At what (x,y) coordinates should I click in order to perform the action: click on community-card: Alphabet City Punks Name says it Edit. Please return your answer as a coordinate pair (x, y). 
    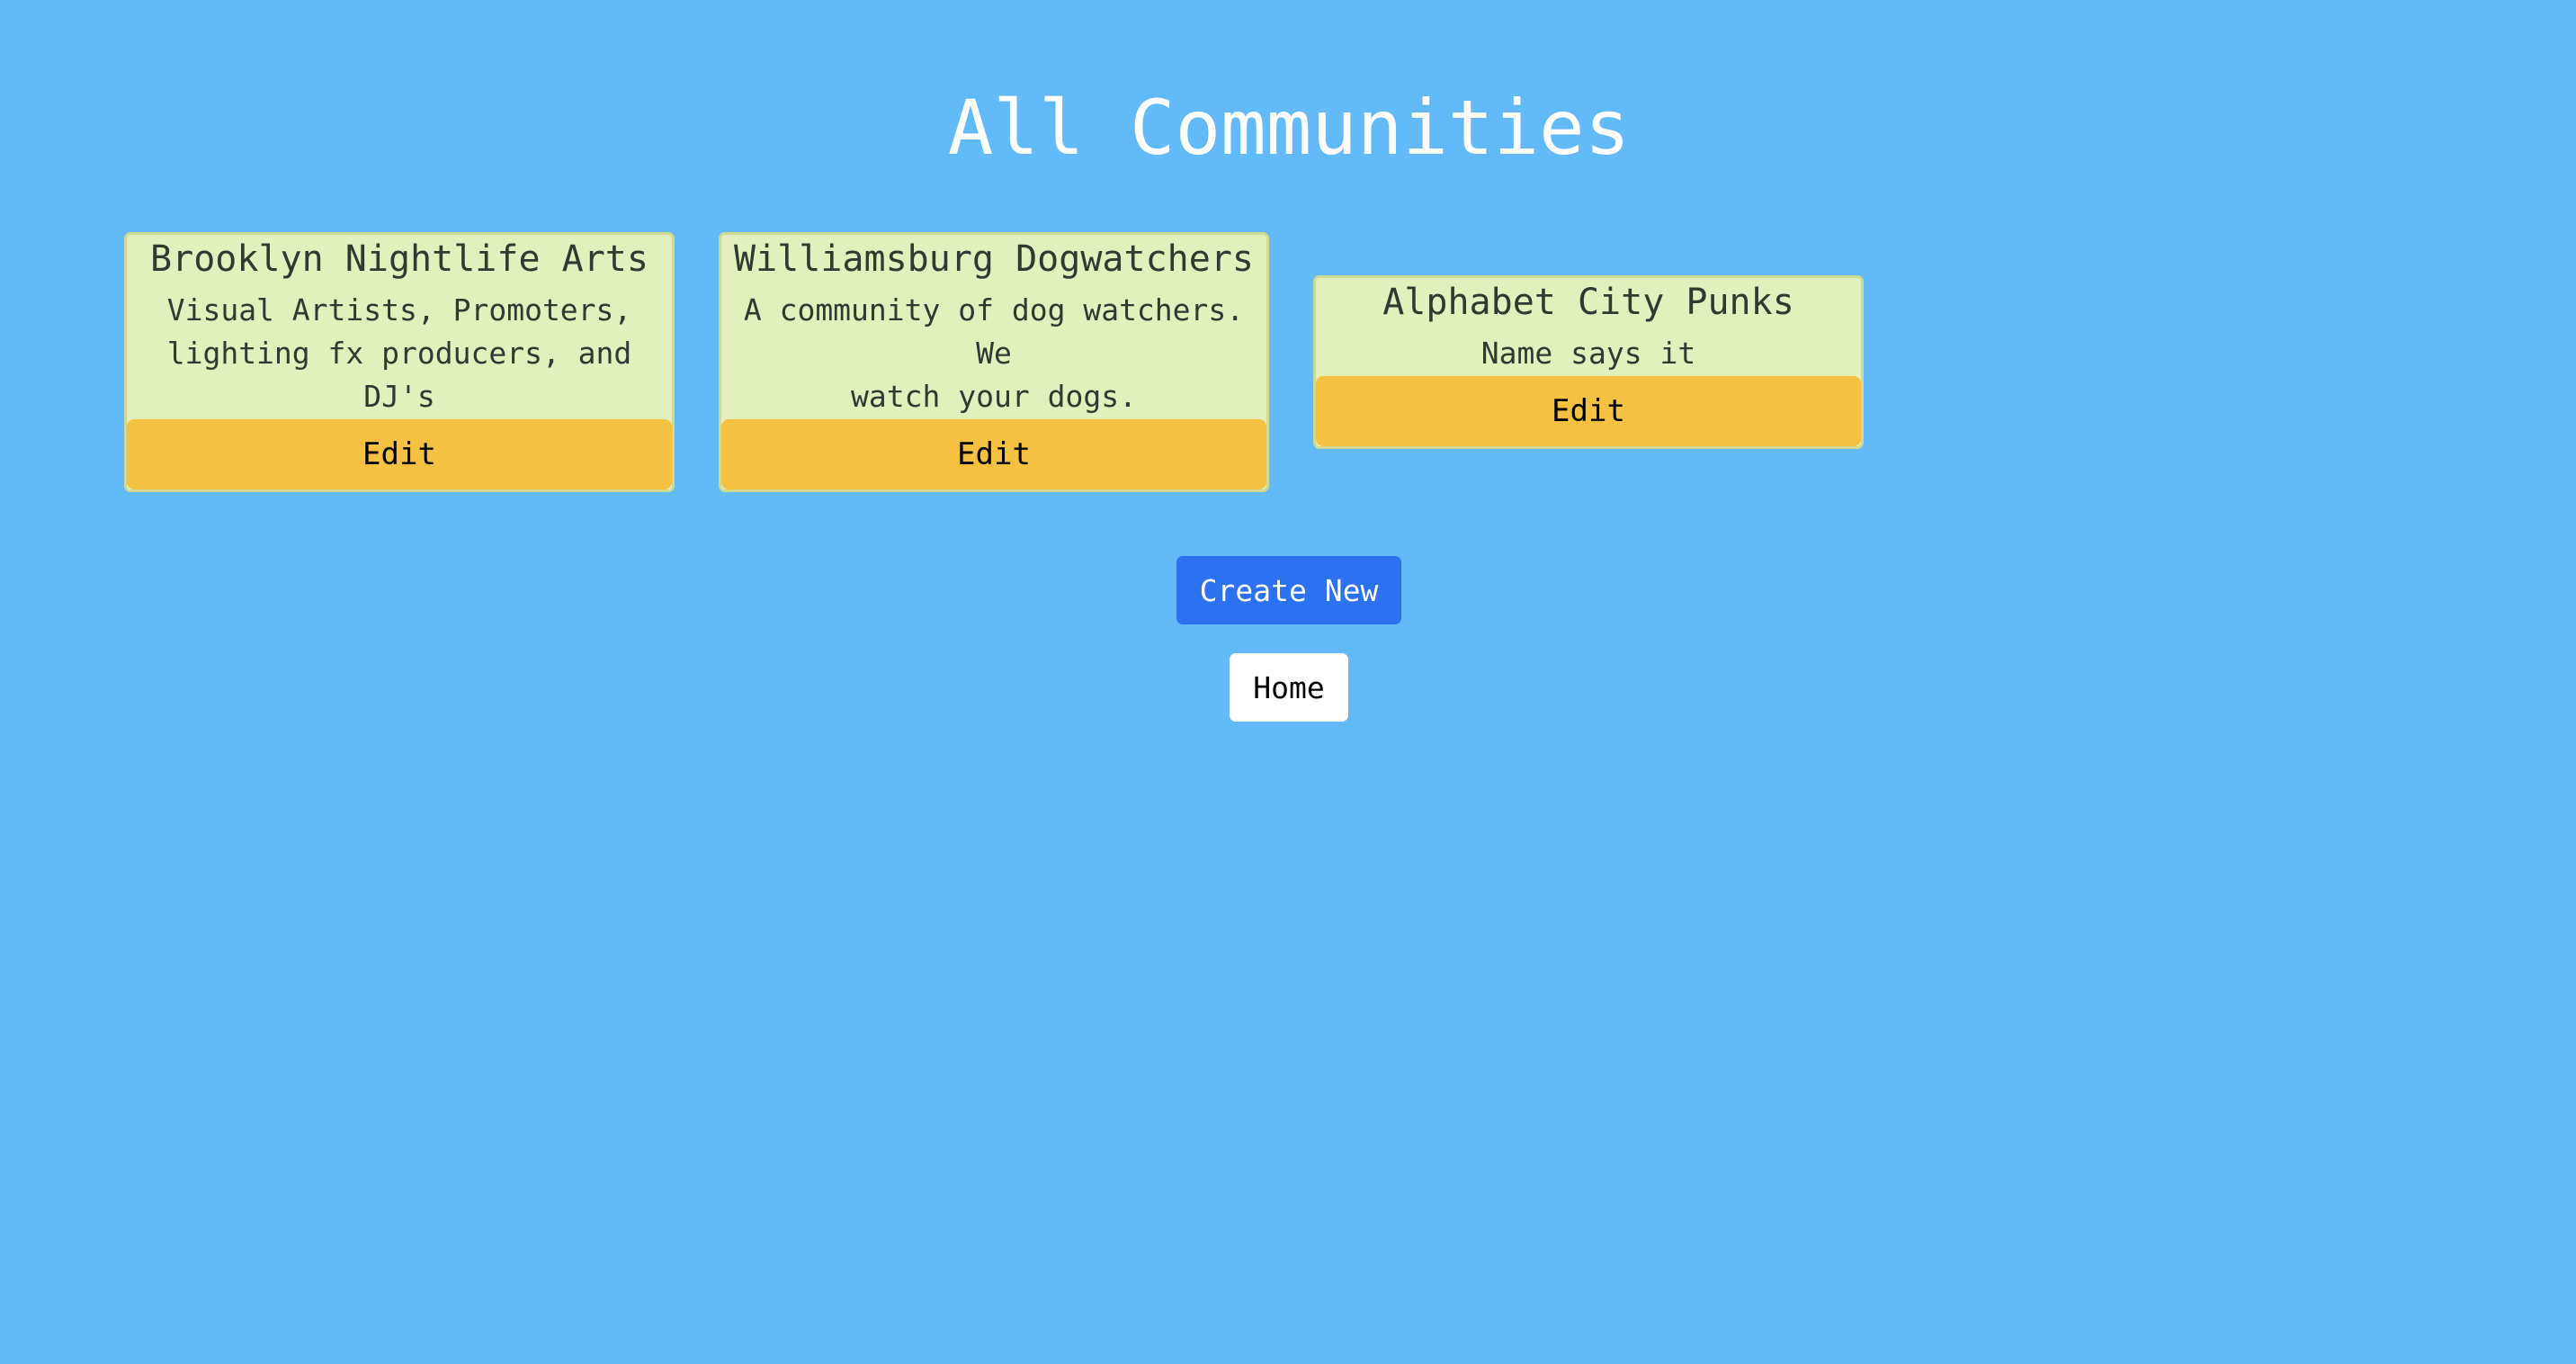
    Looking at the image, I should click on (1588, 361).